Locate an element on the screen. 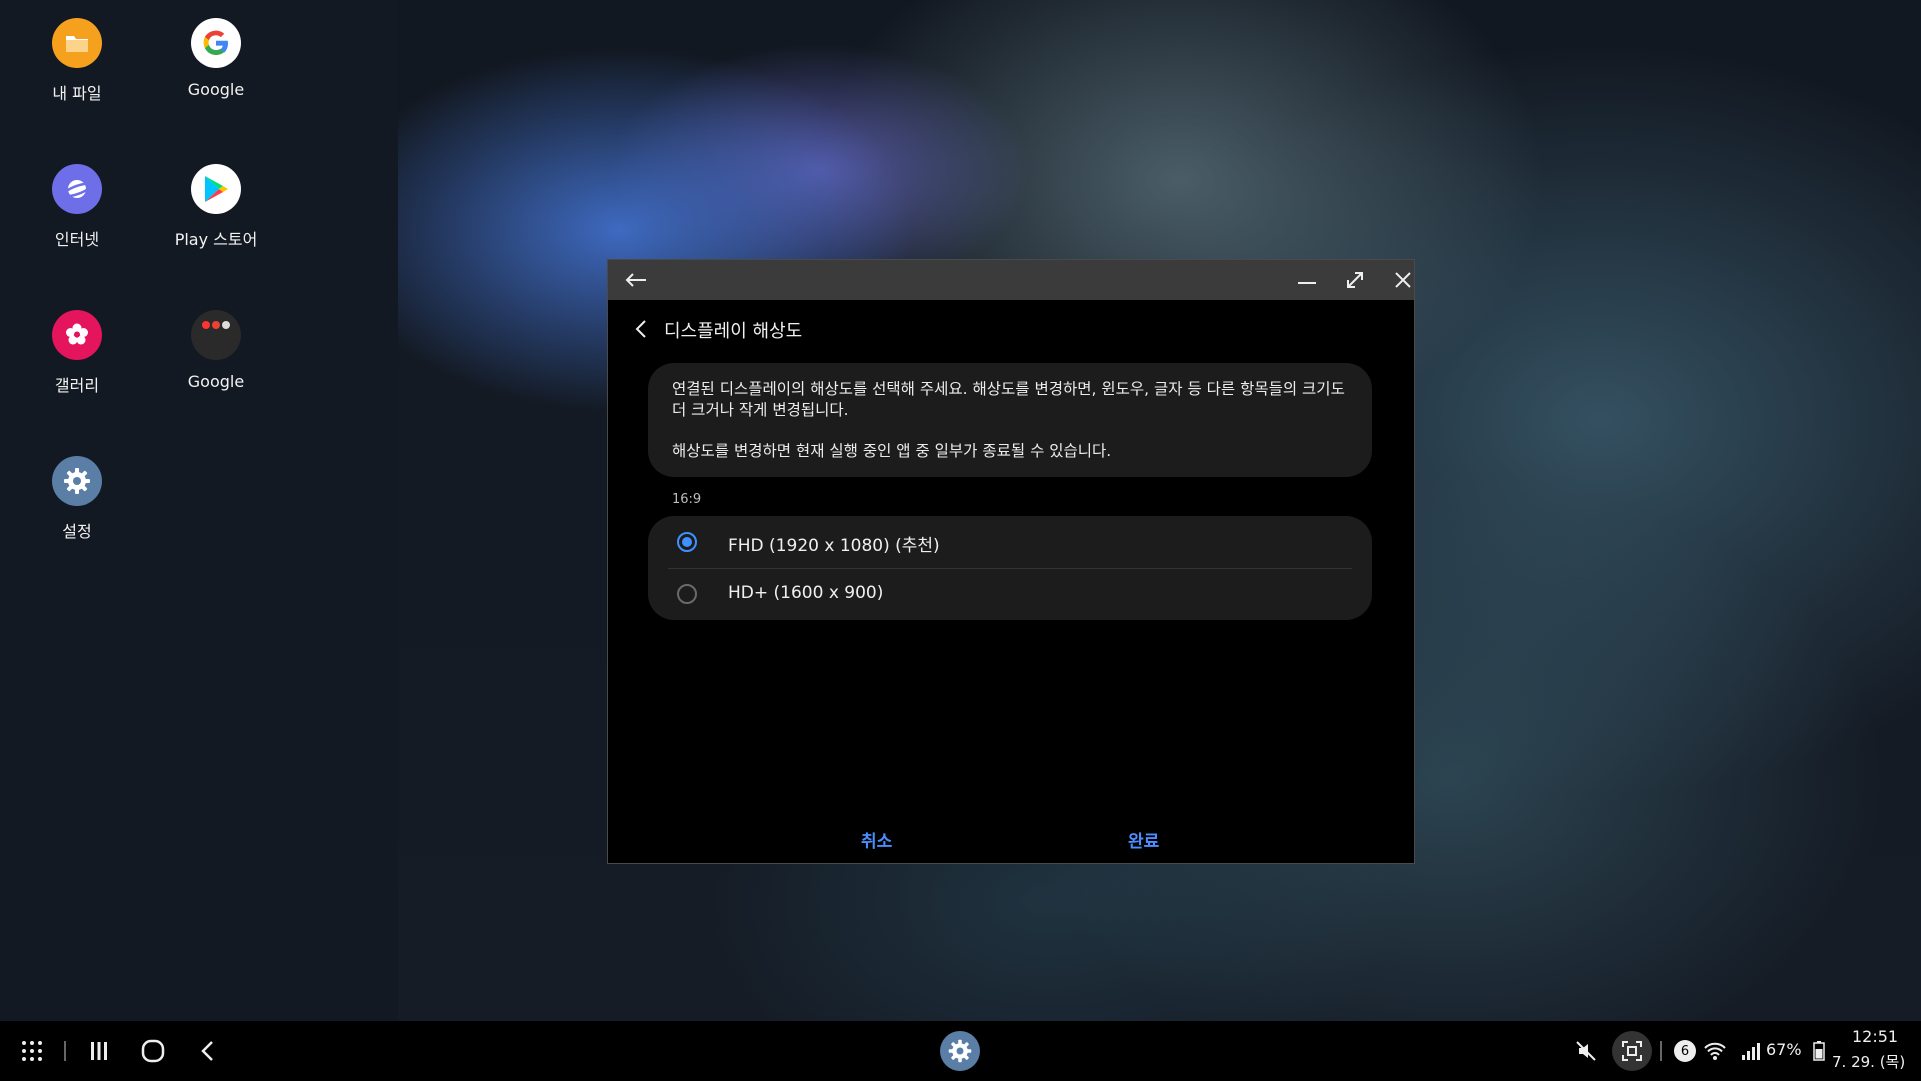 This screenshot has height=1081, width=1921. recents-button is located at coordinates (99, 1051).